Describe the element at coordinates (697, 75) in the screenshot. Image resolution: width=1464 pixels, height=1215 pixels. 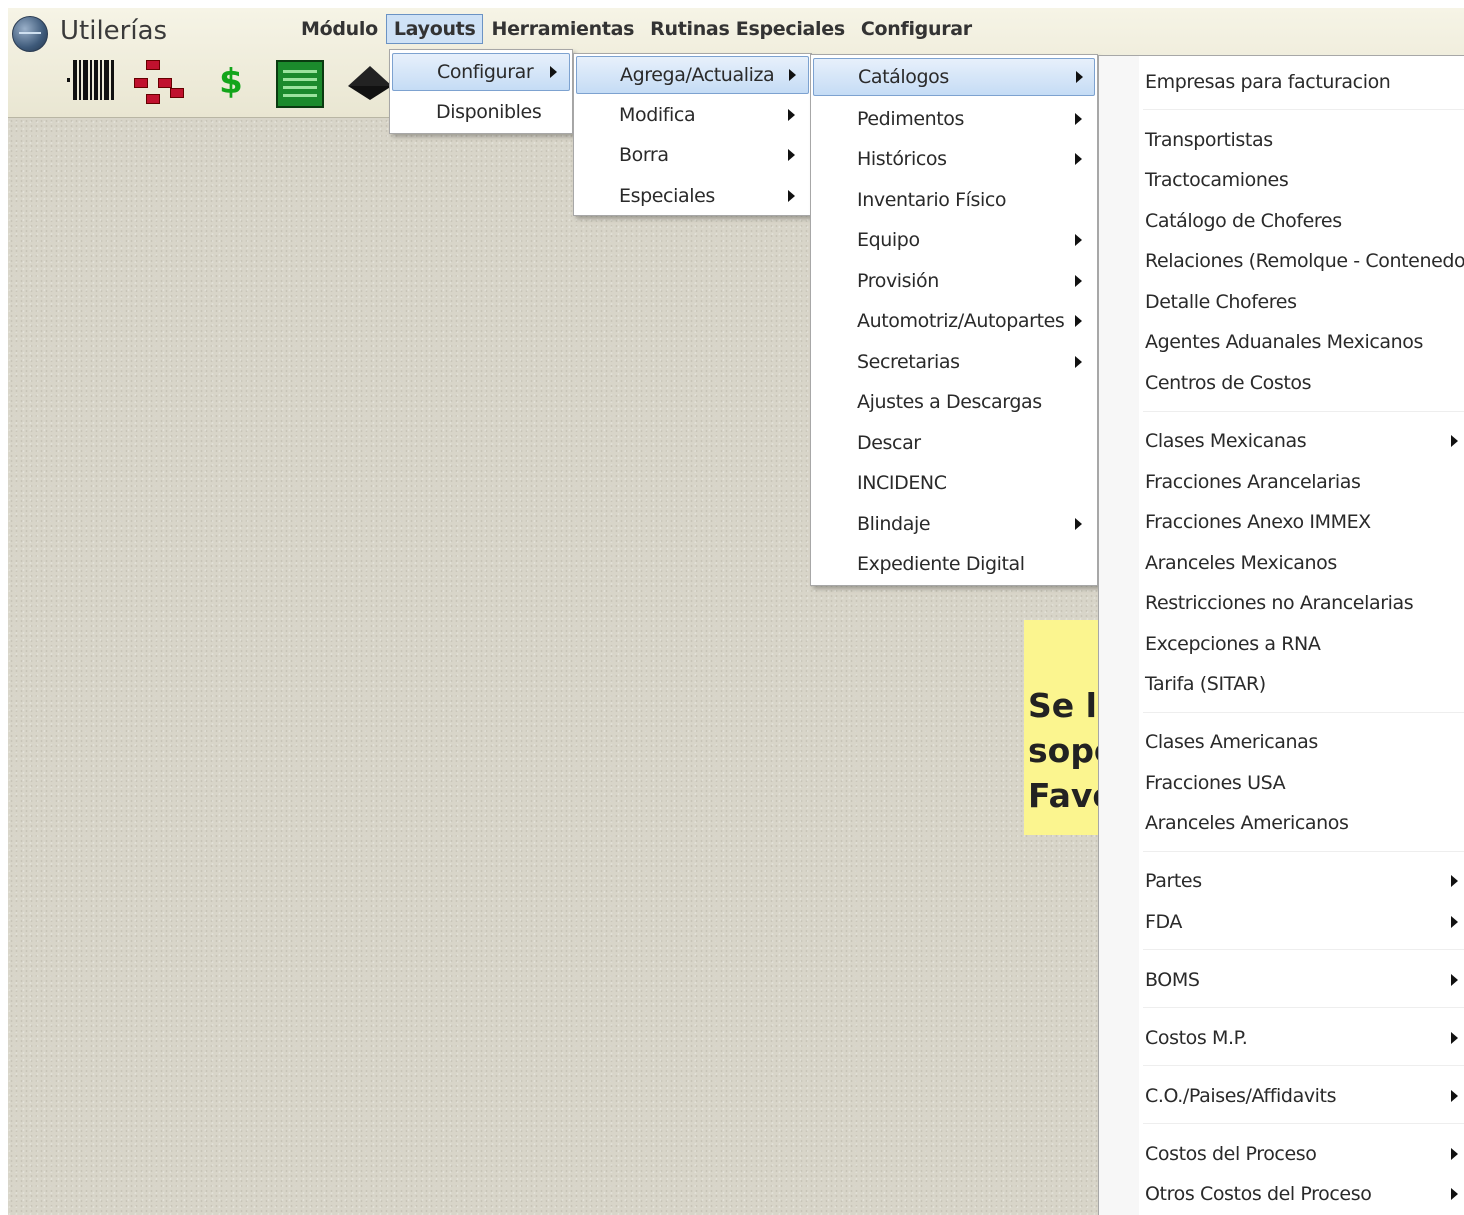
I see `menu-item-label: Agrega/Actualiza` at that location.